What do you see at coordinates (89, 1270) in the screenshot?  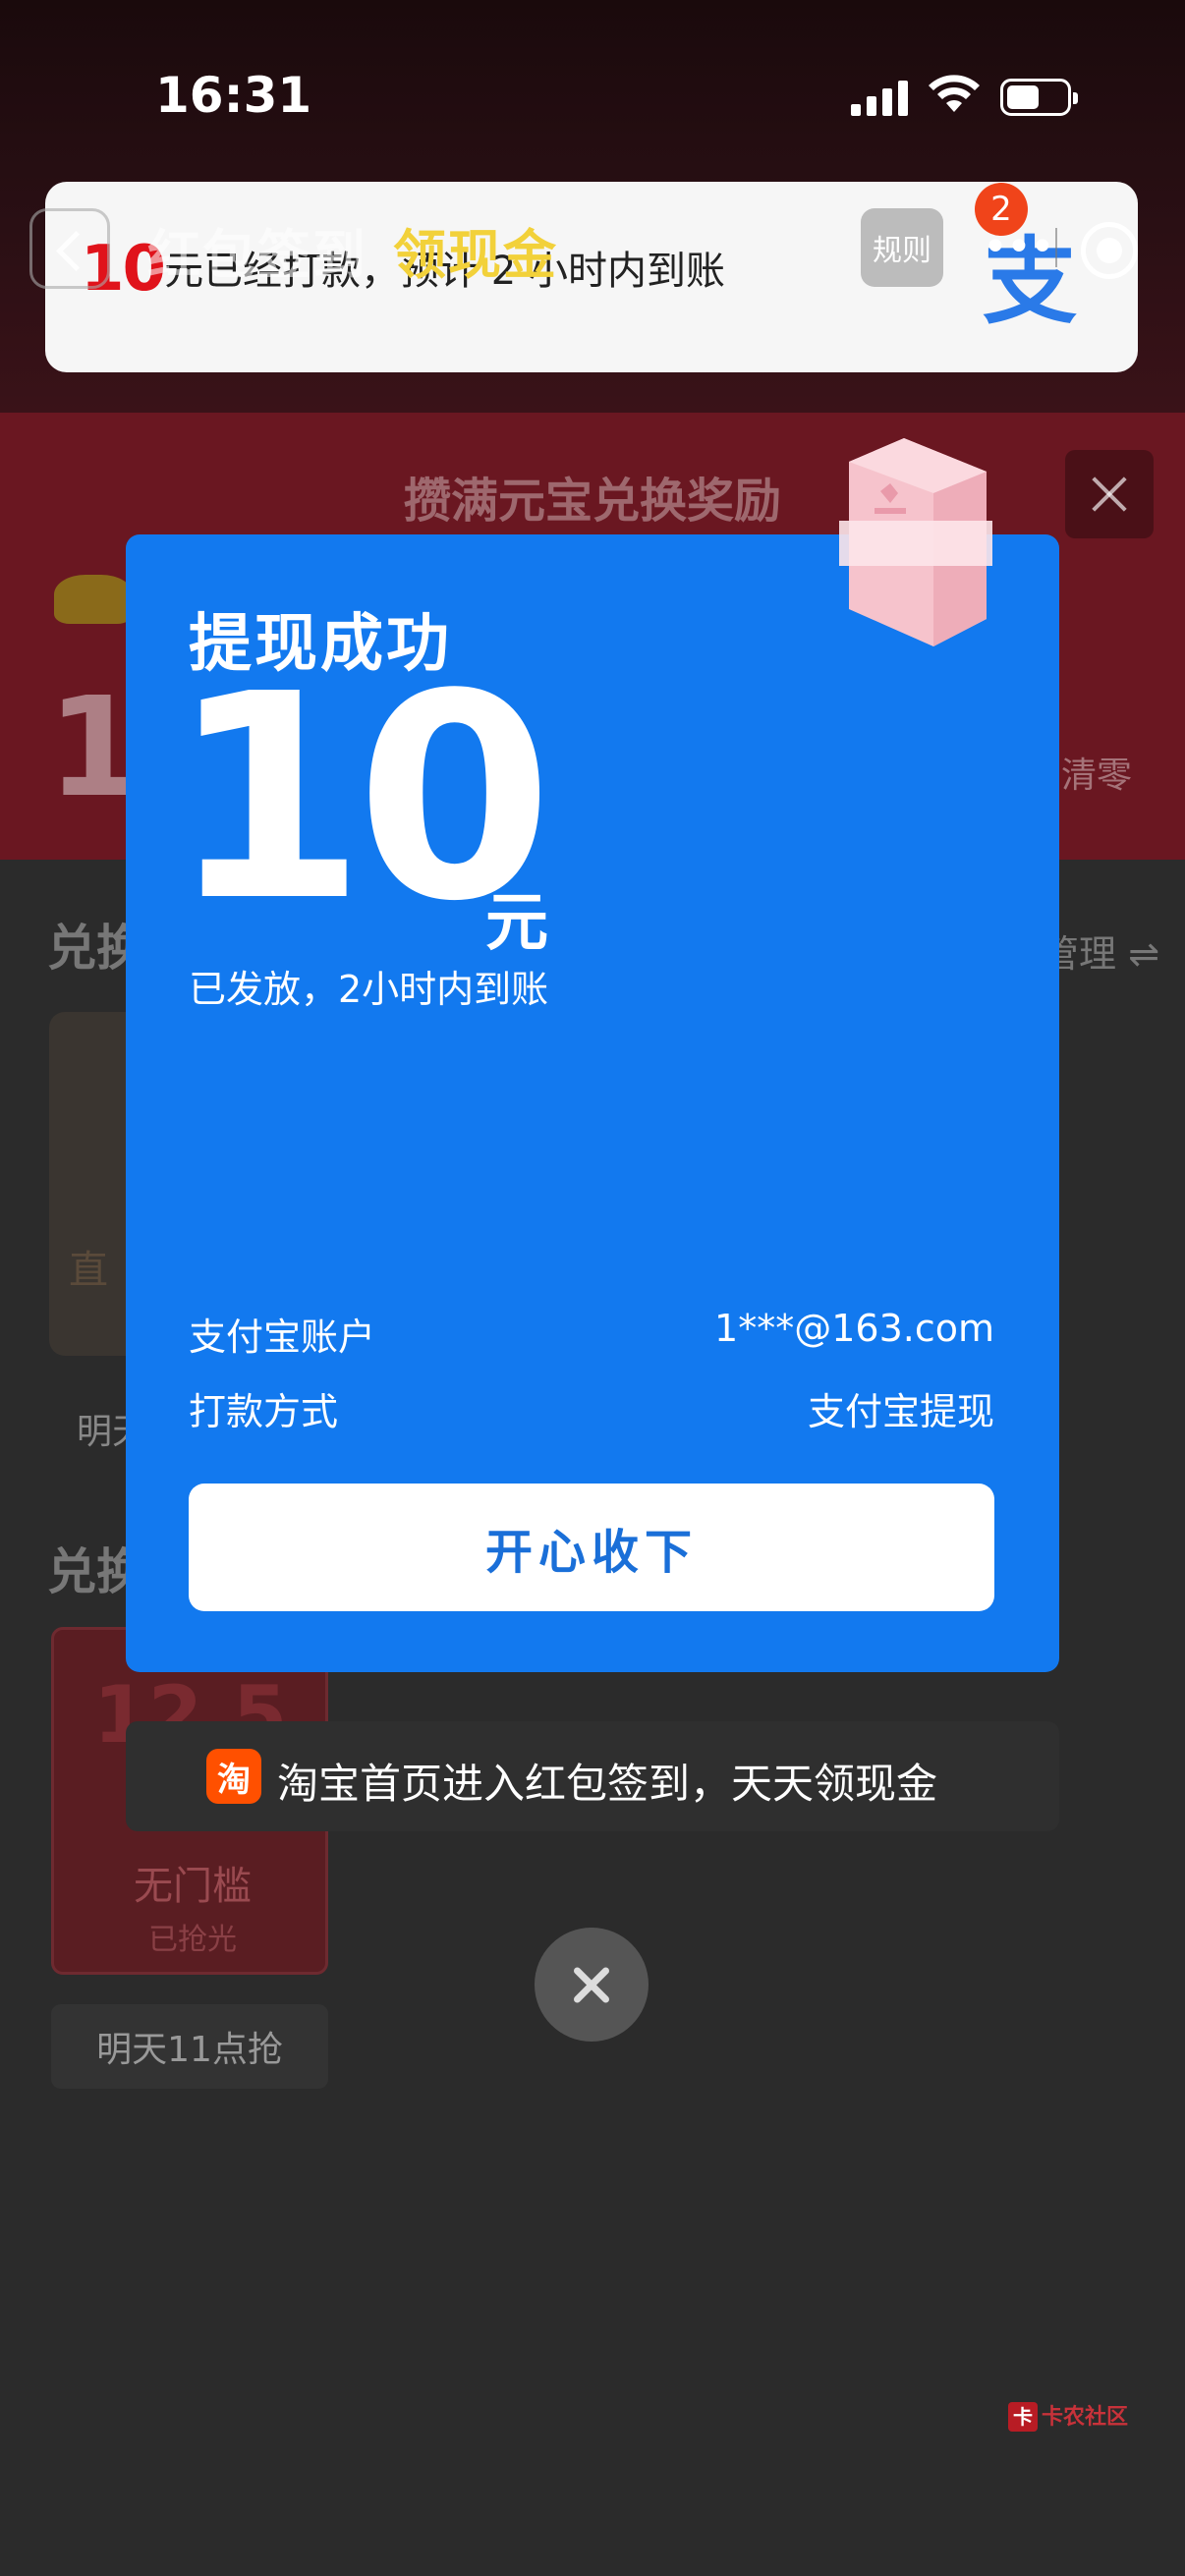 I see `exchange-card-label: 直` at bounding box center [89, 1270].